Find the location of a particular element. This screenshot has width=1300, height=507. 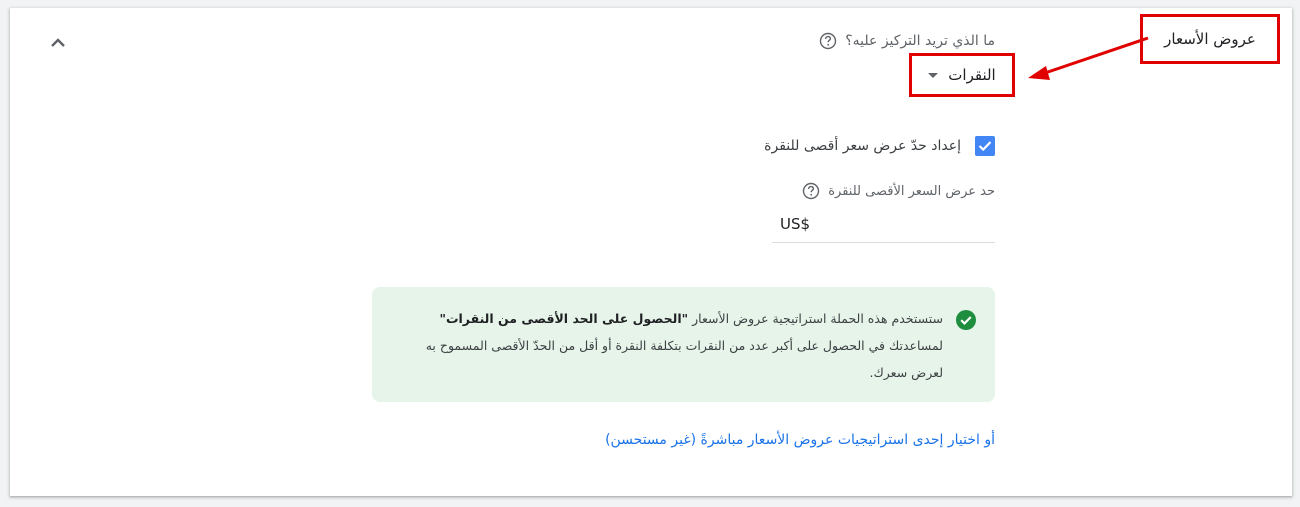

annotation-arrow is located at coordinates (1088, 58).